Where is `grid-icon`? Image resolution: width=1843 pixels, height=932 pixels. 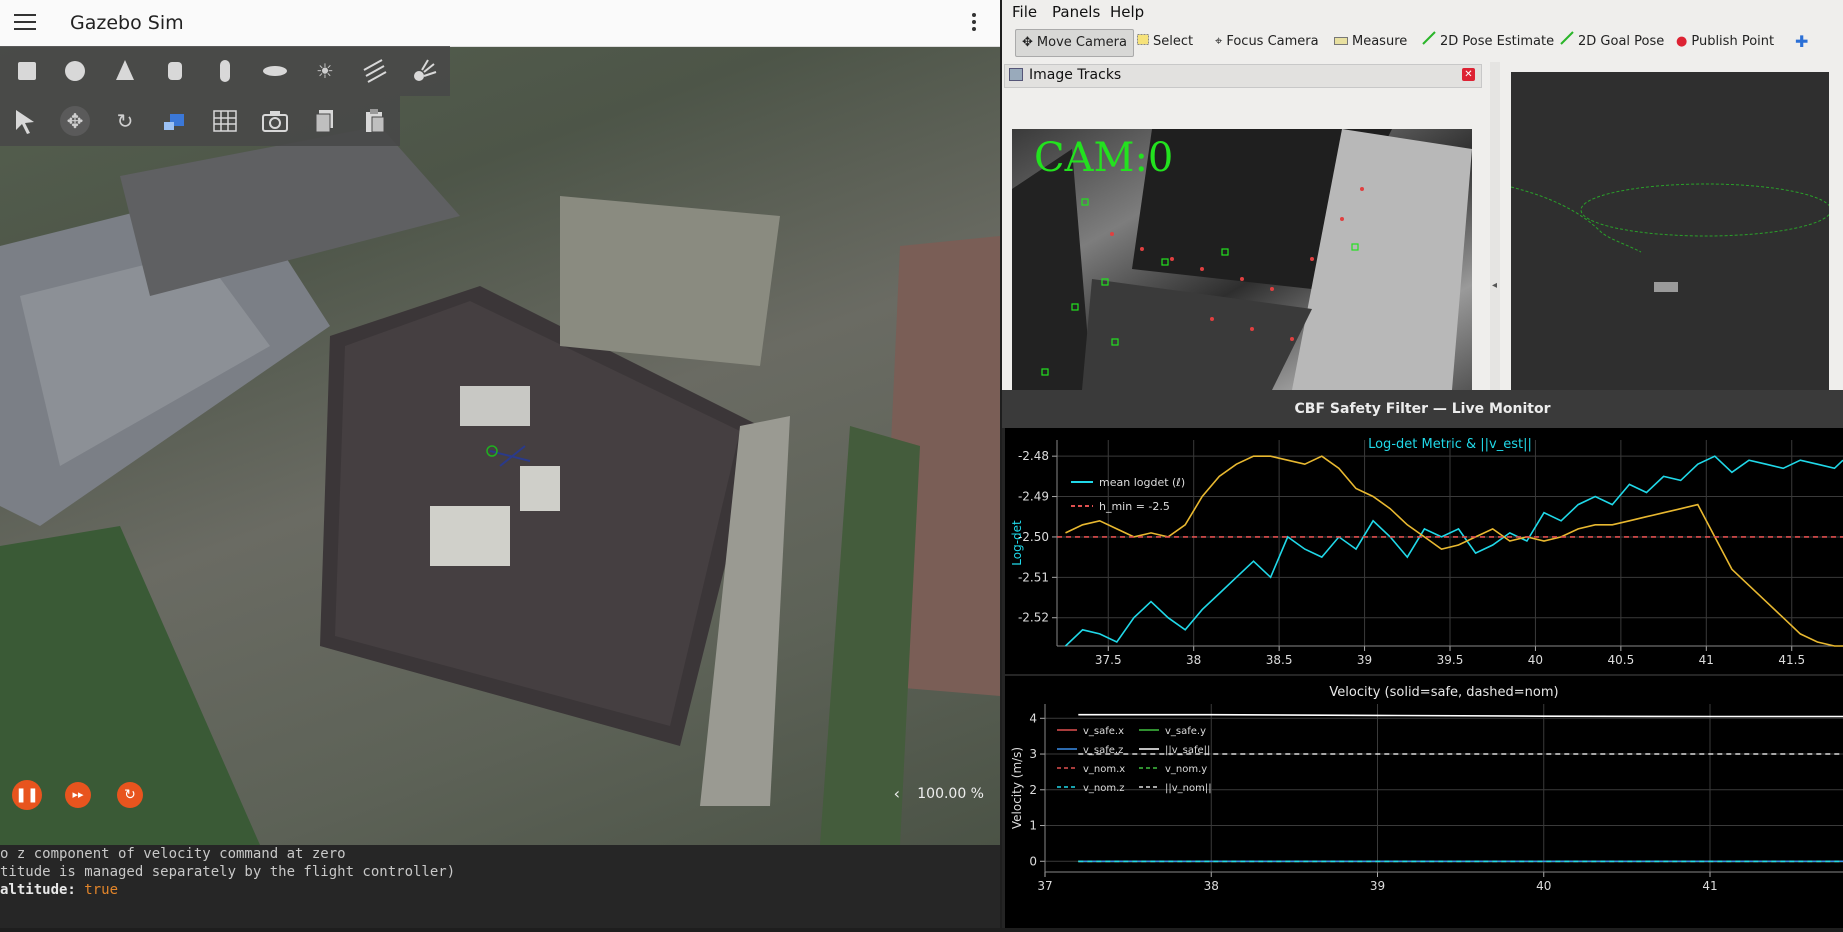 grid-icon is located at coordinates (225, 121).